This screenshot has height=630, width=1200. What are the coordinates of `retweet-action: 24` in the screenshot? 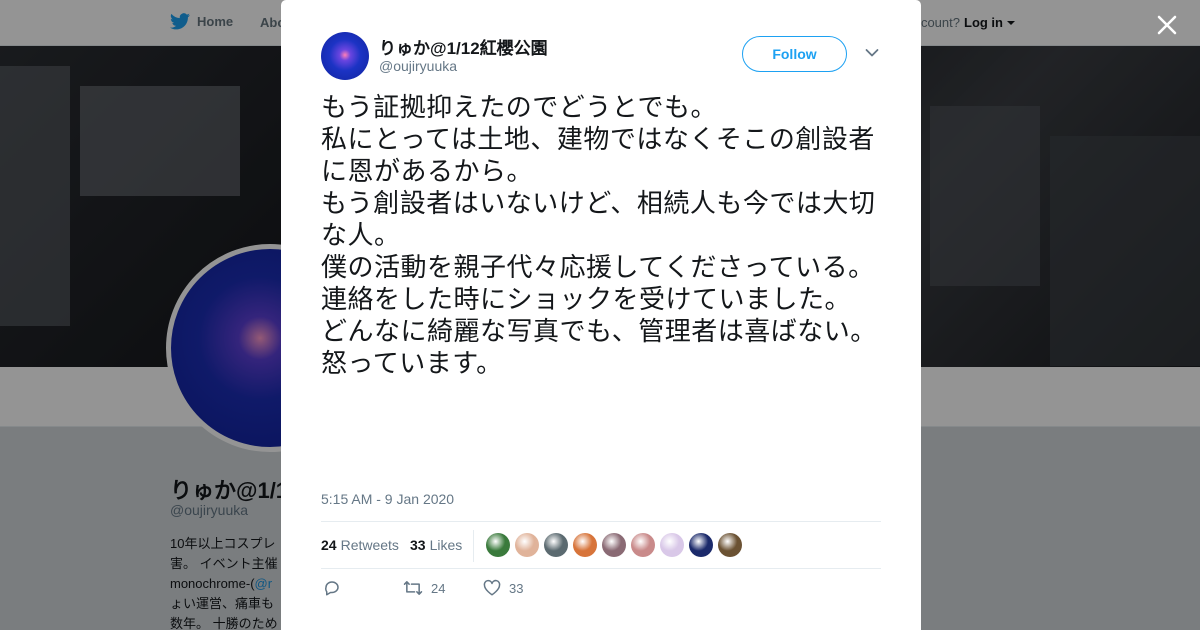 It's located at (424, 588).